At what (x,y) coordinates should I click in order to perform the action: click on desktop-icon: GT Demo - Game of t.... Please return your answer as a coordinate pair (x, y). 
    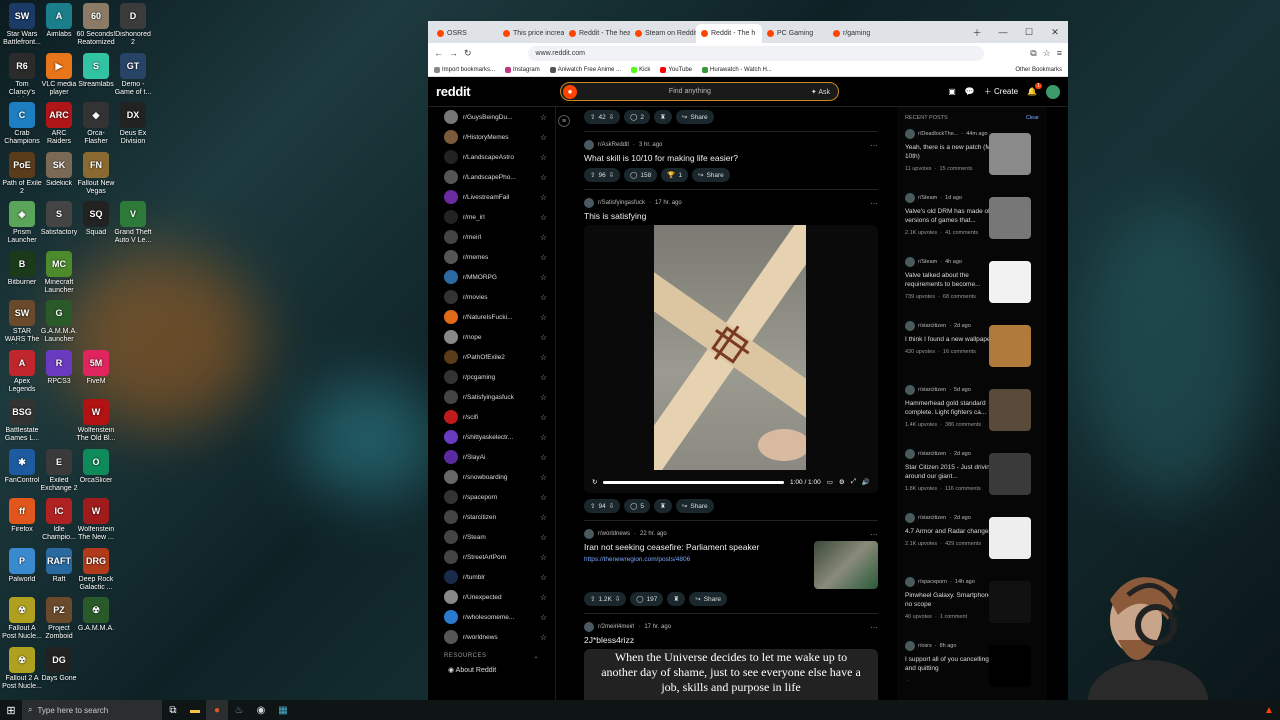
    Looking at the image, I should click on (133, 74).